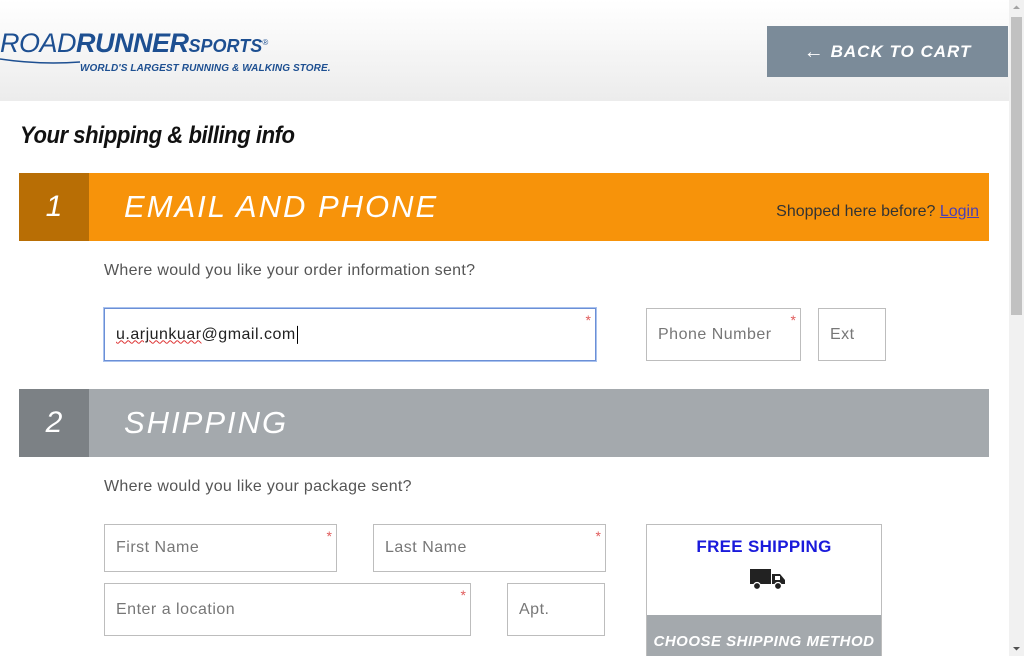  I want to click on section-number: 2, so click(54, 423).